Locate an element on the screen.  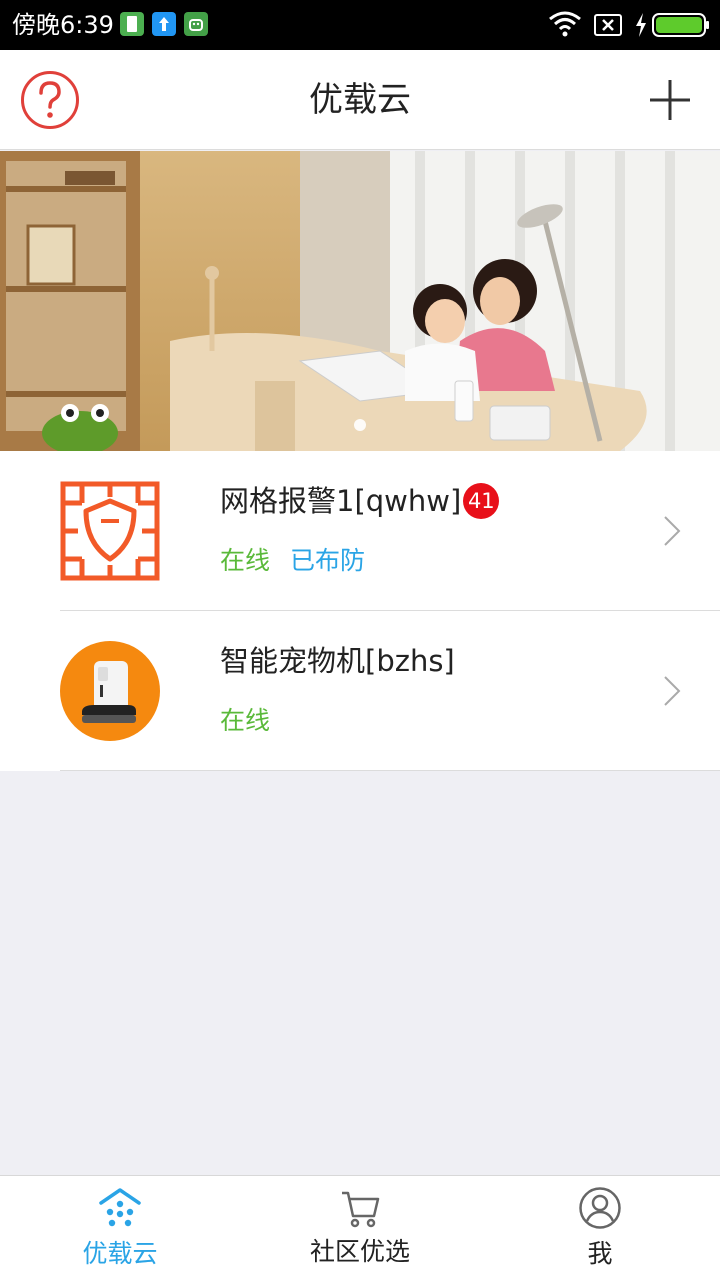
pet-feeder-icon is located at coordinates (110, 691).